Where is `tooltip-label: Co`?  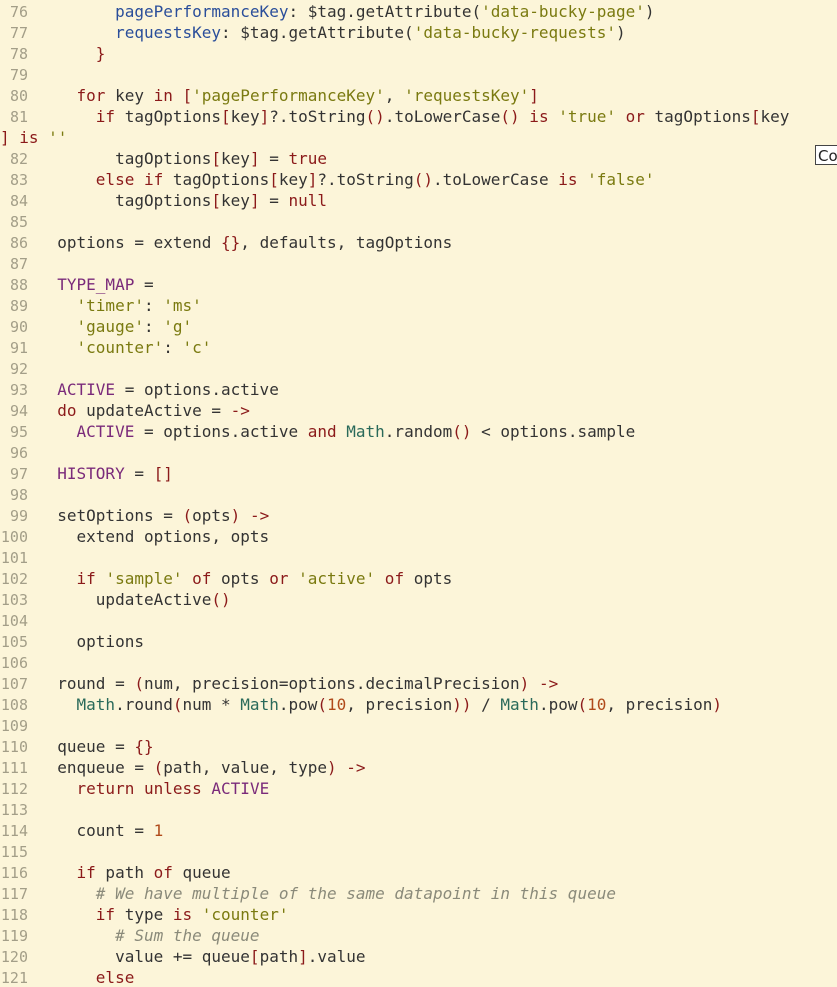
tooltip-label: Co is located at coordinates (827, 156).